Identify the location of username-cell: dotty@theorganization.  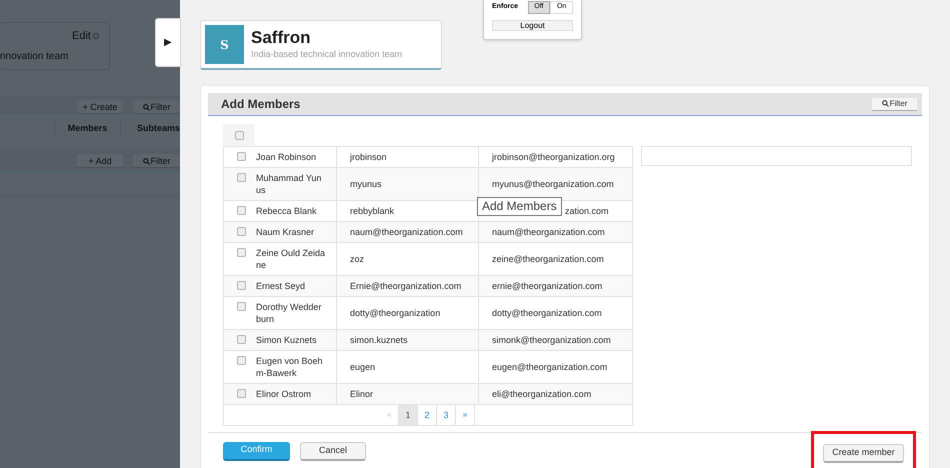
(395, 313).